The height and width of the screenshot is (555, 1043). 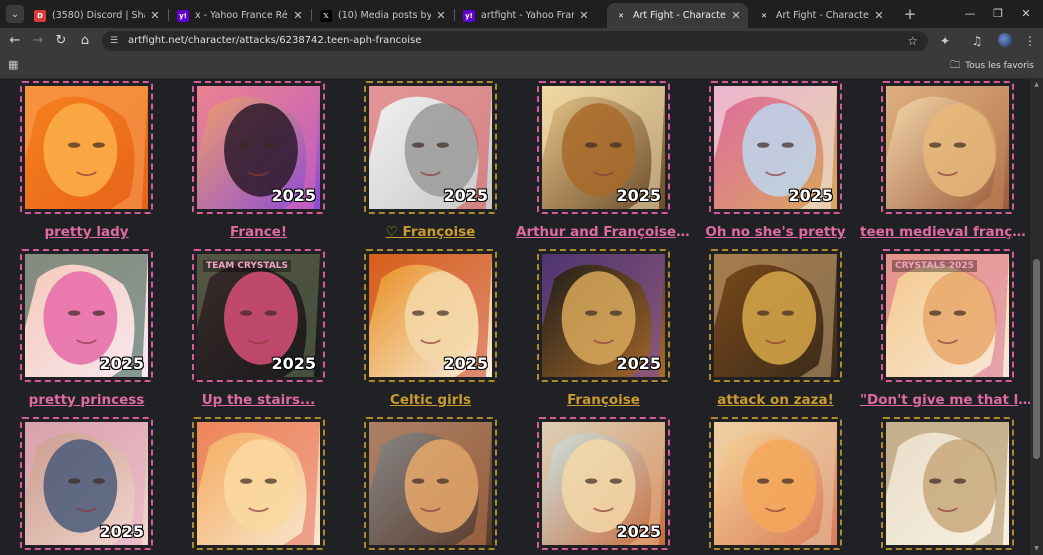 I want to click on page-scrollbar: ▲ ▼, so click(x=1036, y=317).